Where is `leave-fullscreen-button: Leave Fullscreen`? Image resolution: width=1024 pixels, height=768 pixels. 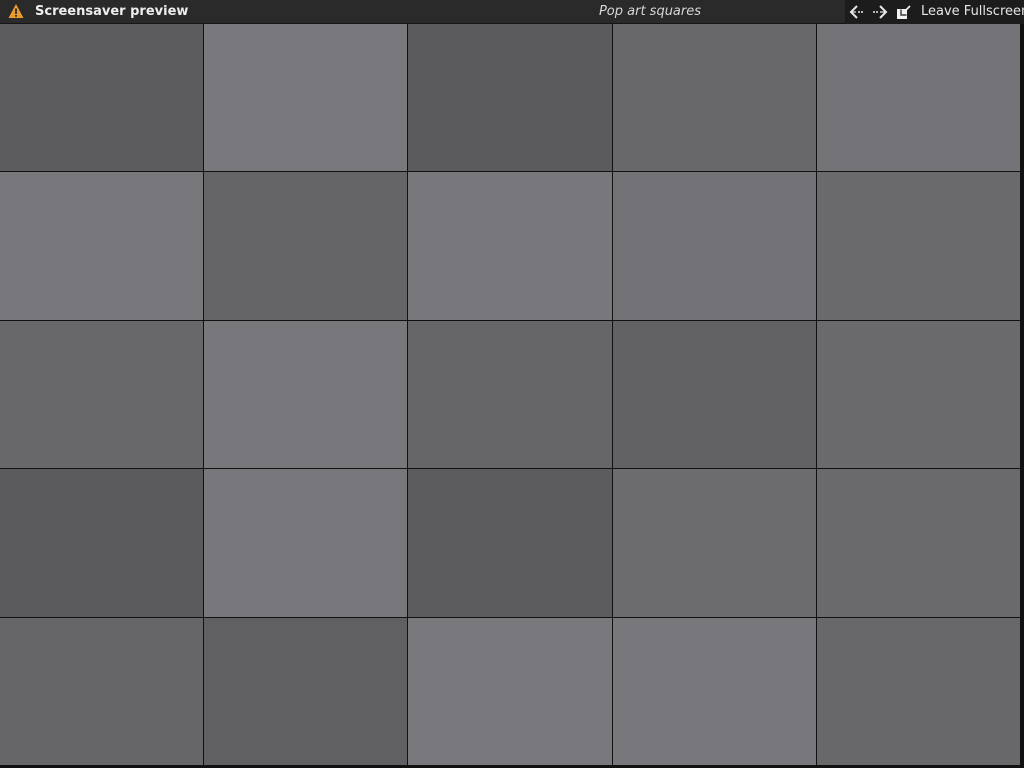
leave-fullscreen-button: Leave Fullscreen is located at coordinates (959, 12).